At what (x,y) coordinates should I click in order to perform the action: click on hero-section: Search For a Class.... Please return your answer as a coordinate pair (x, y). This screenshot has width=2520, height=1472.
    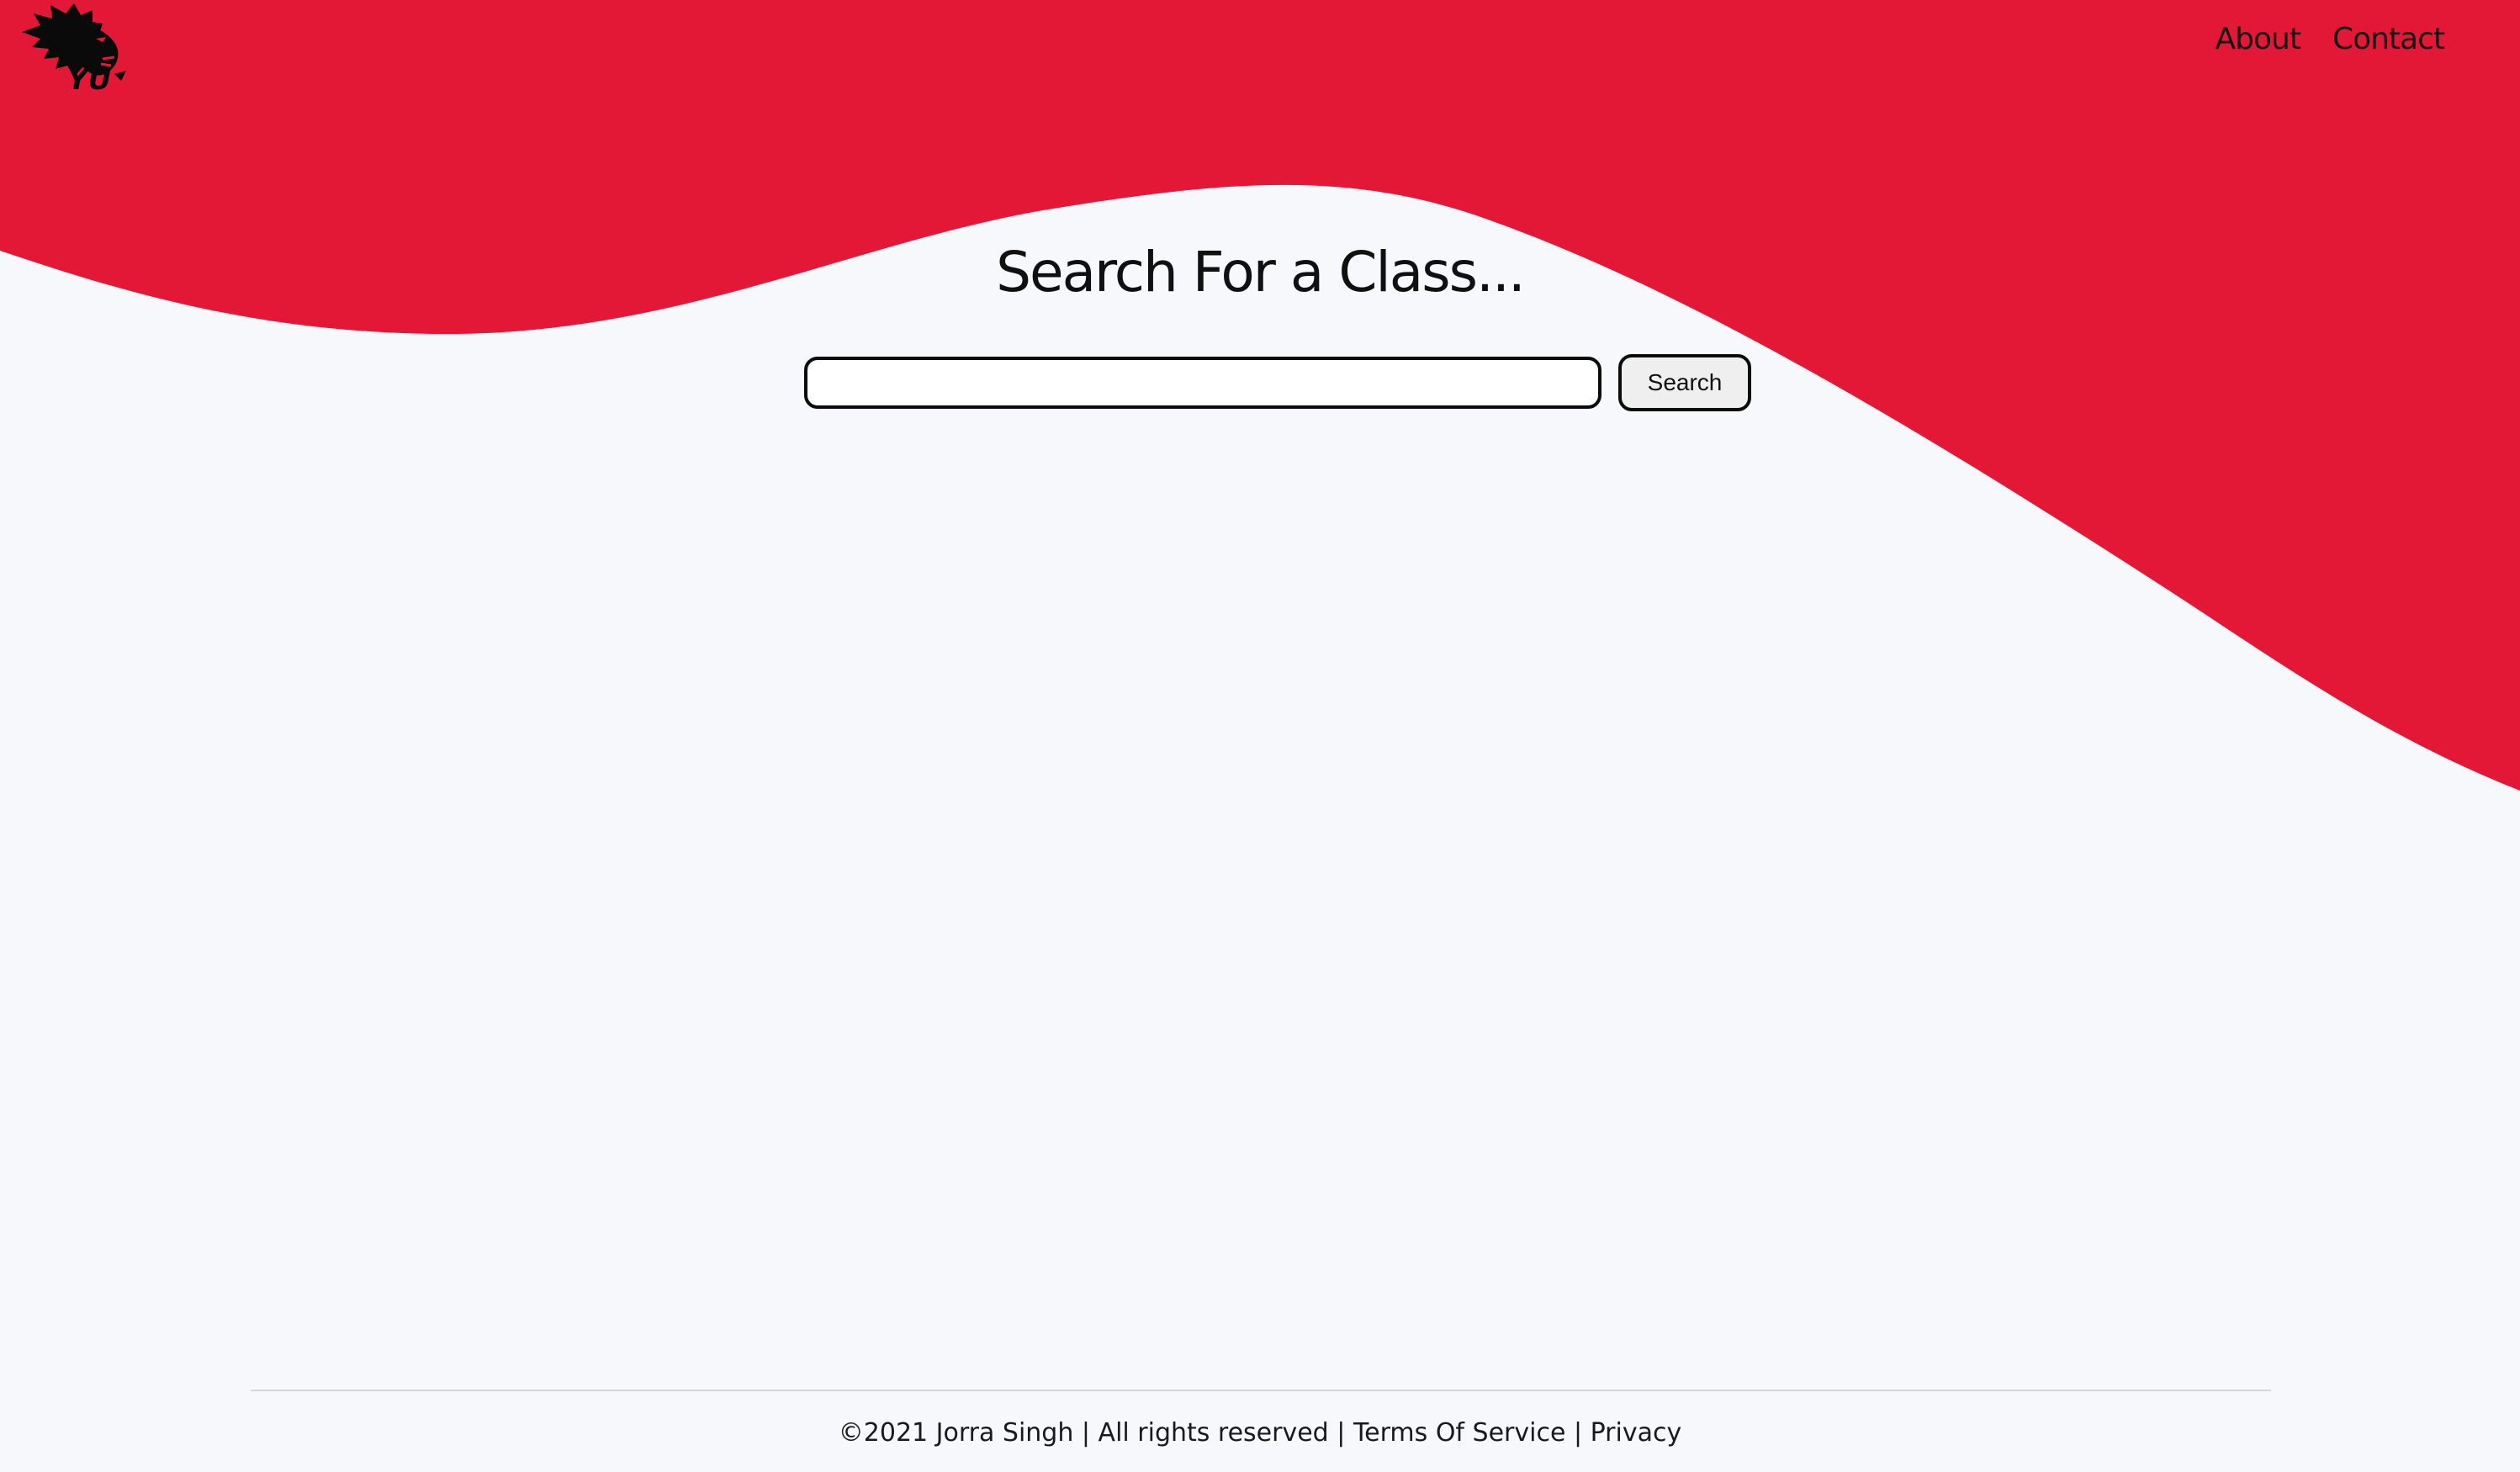
    Looking at the image, I should click on (1260, 272).